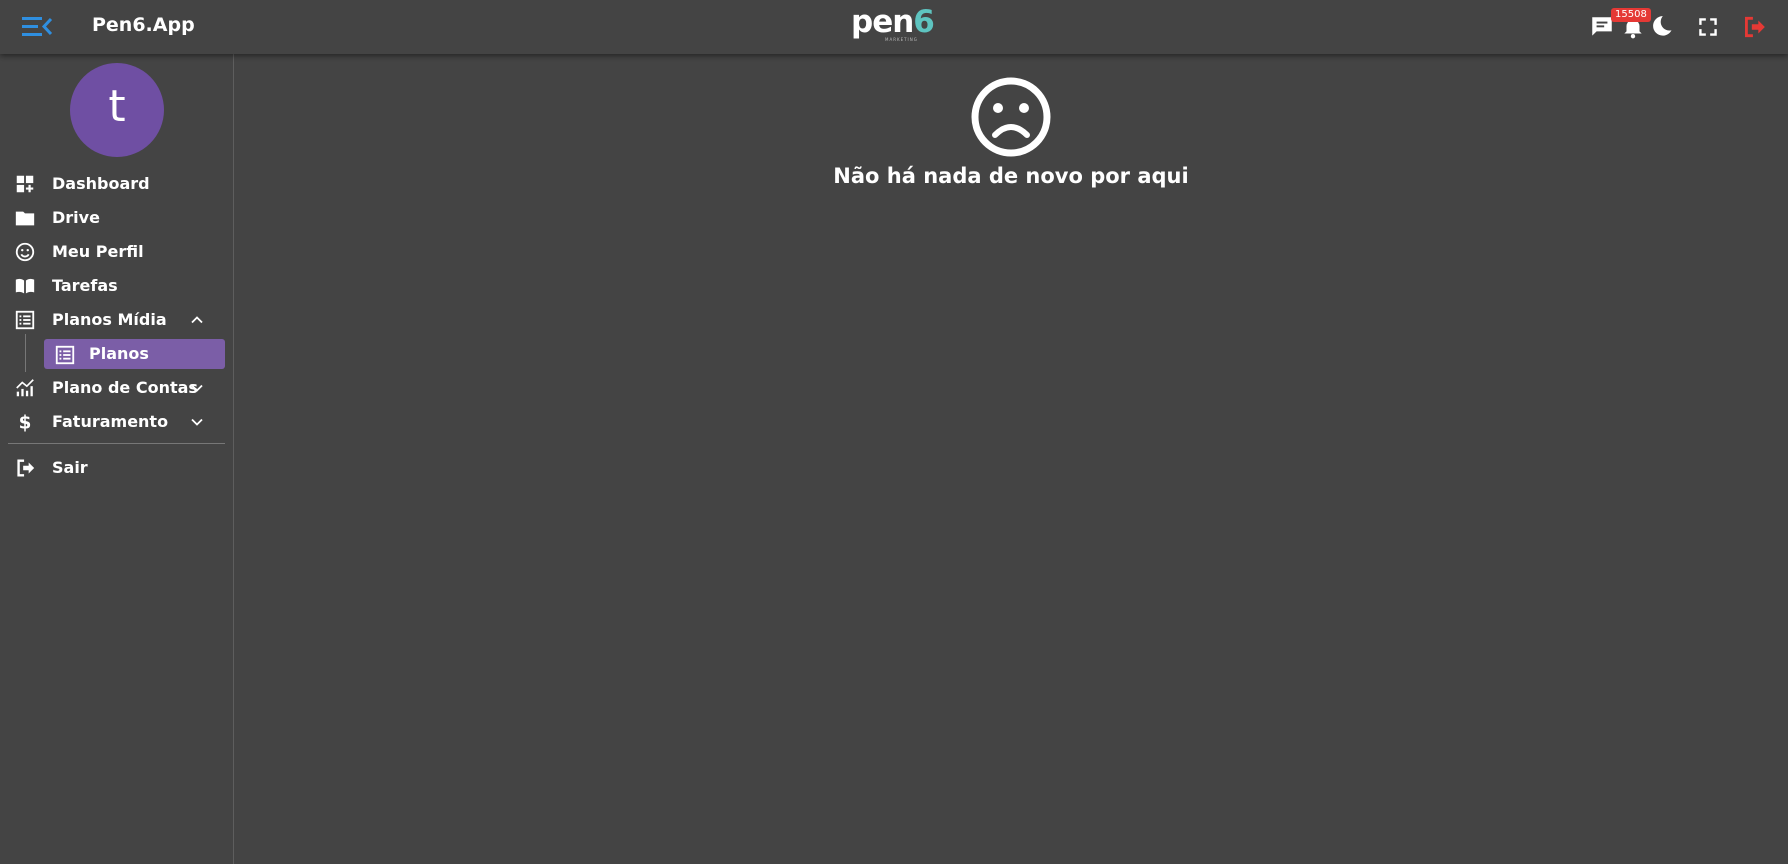 This screenshot has width=1788, height=864. I want to click on sidebar-item-meu-perfil: Meu Perfil, so click(116, 251).